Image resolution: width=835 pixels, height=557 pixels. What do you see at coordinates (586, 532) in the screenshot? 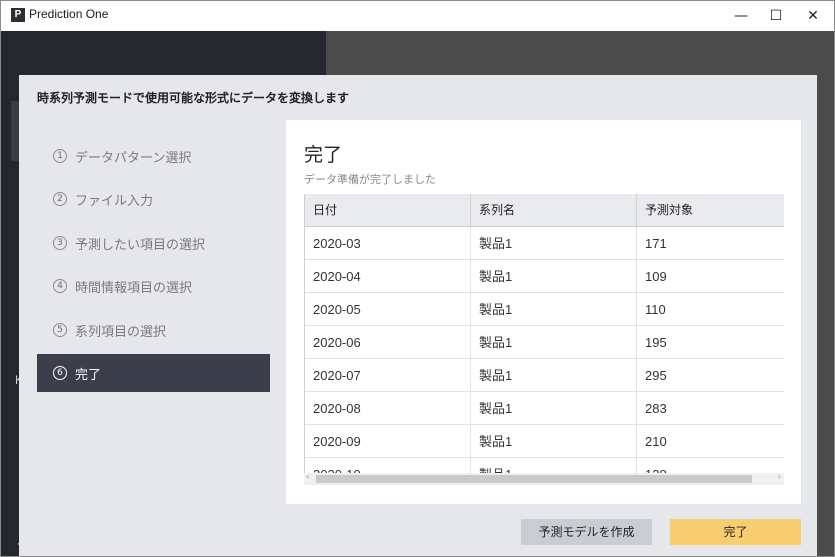
I see `create-model-button: 予測モデルを作成` at bounding box center [586, 532].